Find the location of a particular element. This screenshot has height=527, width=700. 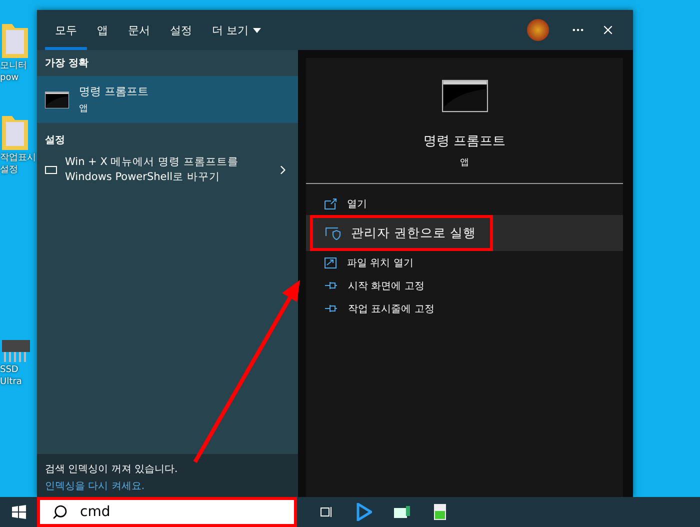

desktop-icon-label: SSD is located at coordinates (9, 370).